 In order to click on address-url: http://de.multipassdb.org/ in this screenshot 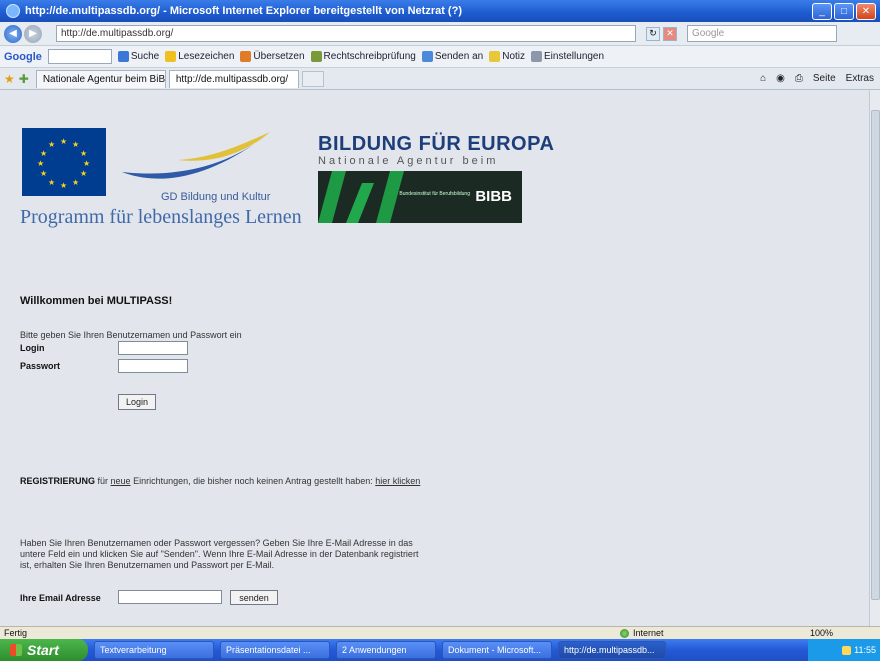, I will do `click(117, 33)`.